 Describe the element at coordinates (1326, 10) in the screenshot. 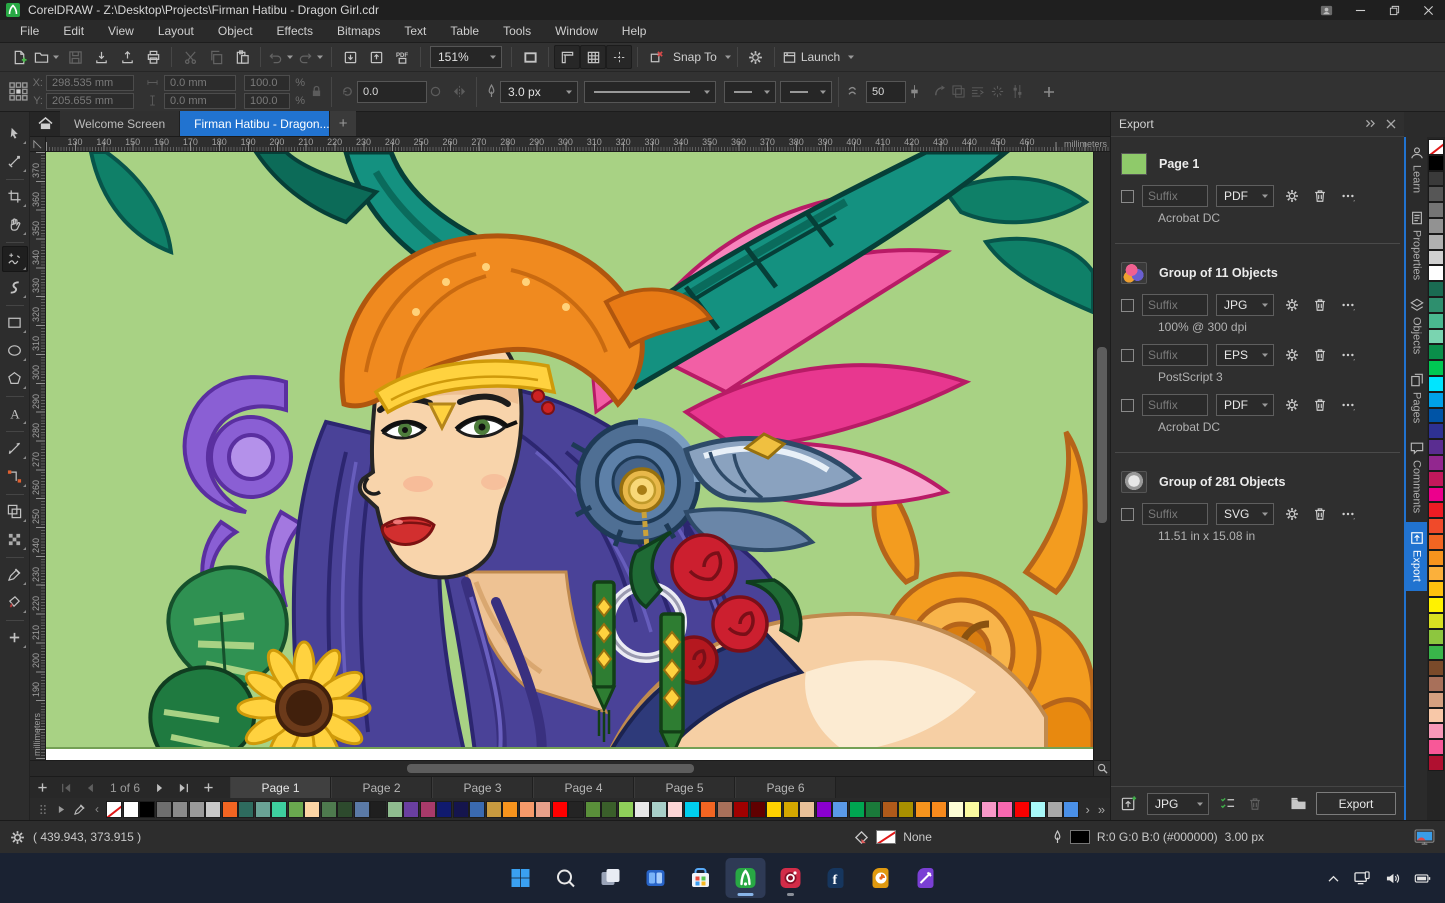

I see `account-icon` at that location.